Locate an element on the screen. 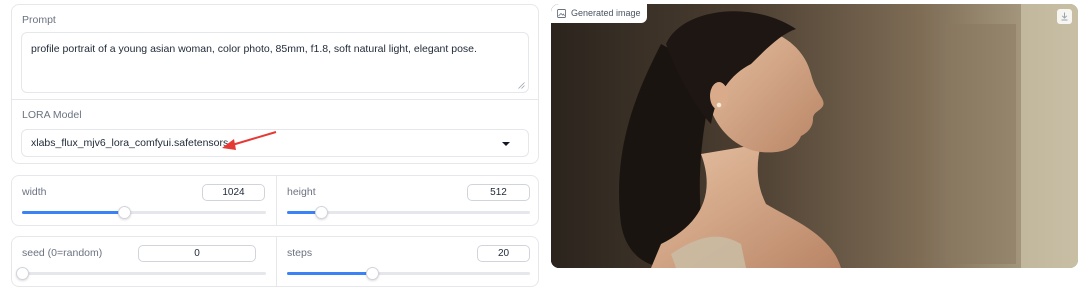  download-button is located at coordinates (1064, 16).